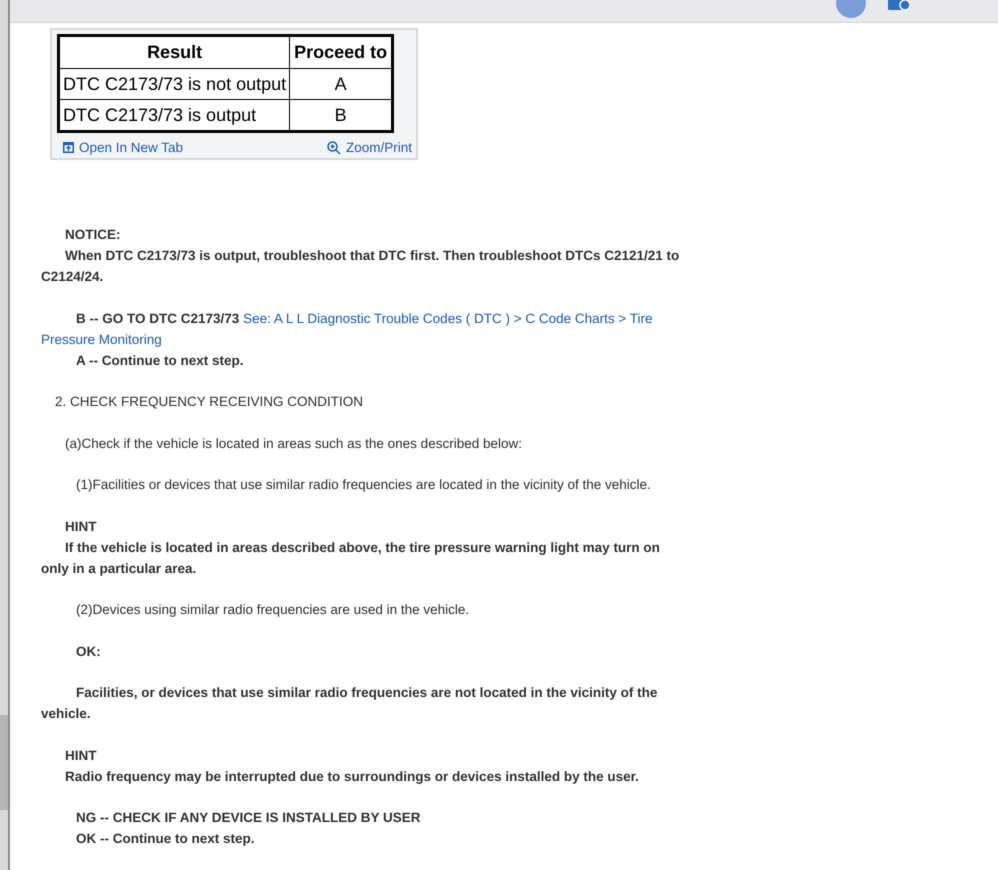  I want to click on paragraph: OK -- Continue to next step., so click(165, 839).